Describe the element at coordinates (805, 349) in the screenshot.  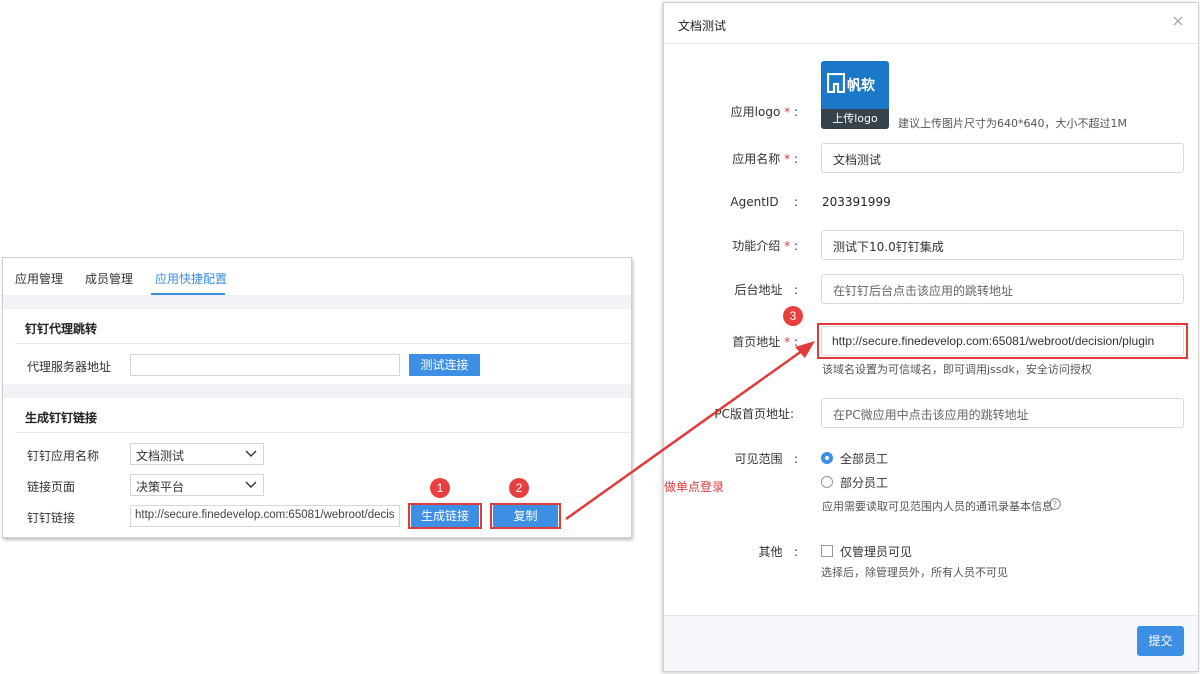
I see `arrow-head-icon` at that location.